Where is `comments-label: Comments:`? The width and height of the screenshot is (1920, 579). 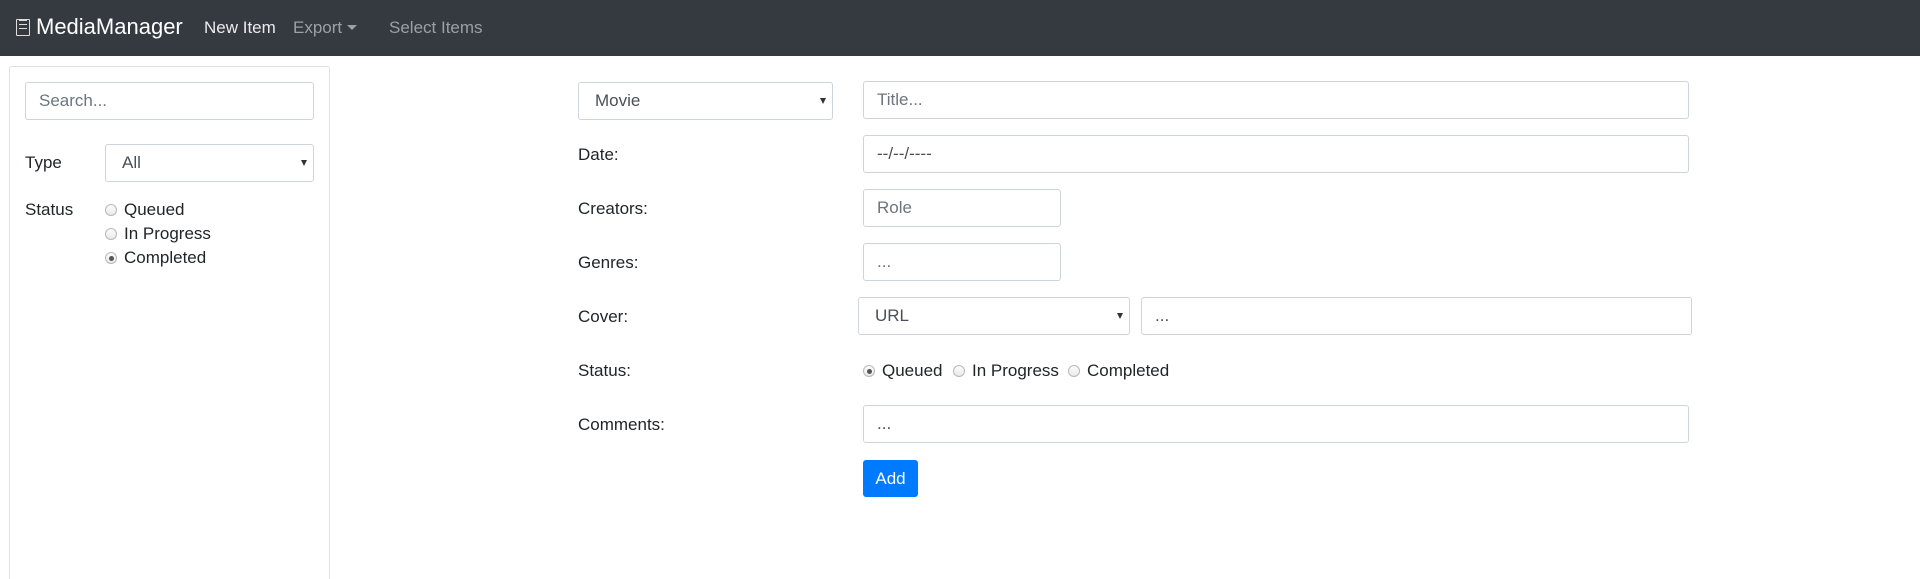 comments-label: Comments: is located at coordinates (621, 424).